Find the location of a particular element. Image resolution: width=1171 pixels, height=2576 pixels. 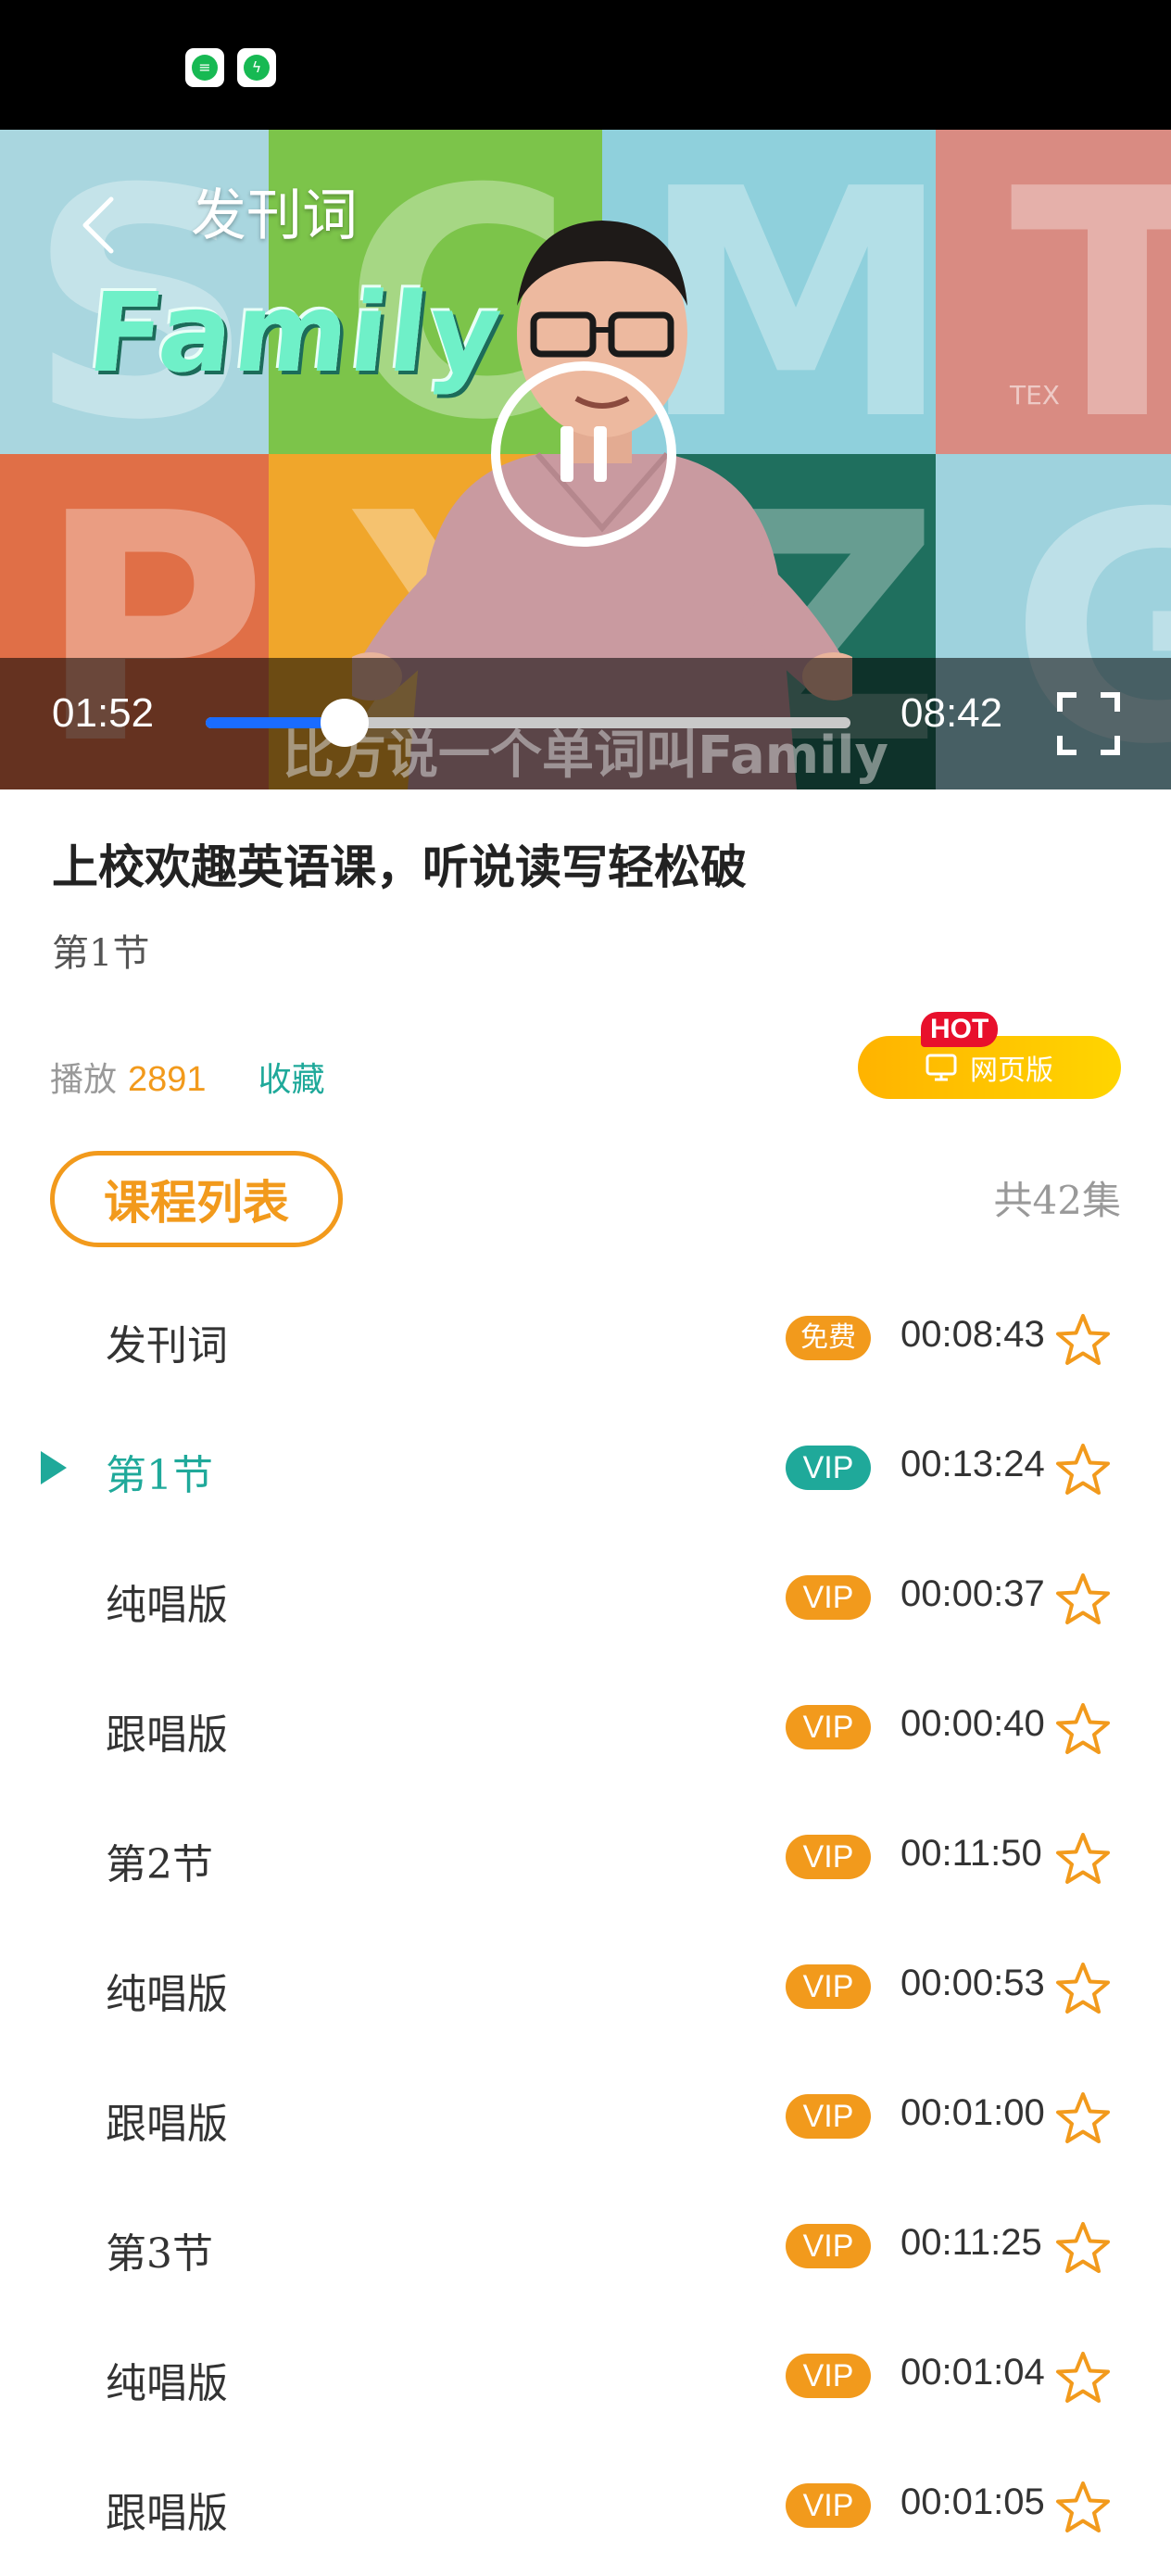

web-version-button: 网页版 is located at coordinates (990, 1067).